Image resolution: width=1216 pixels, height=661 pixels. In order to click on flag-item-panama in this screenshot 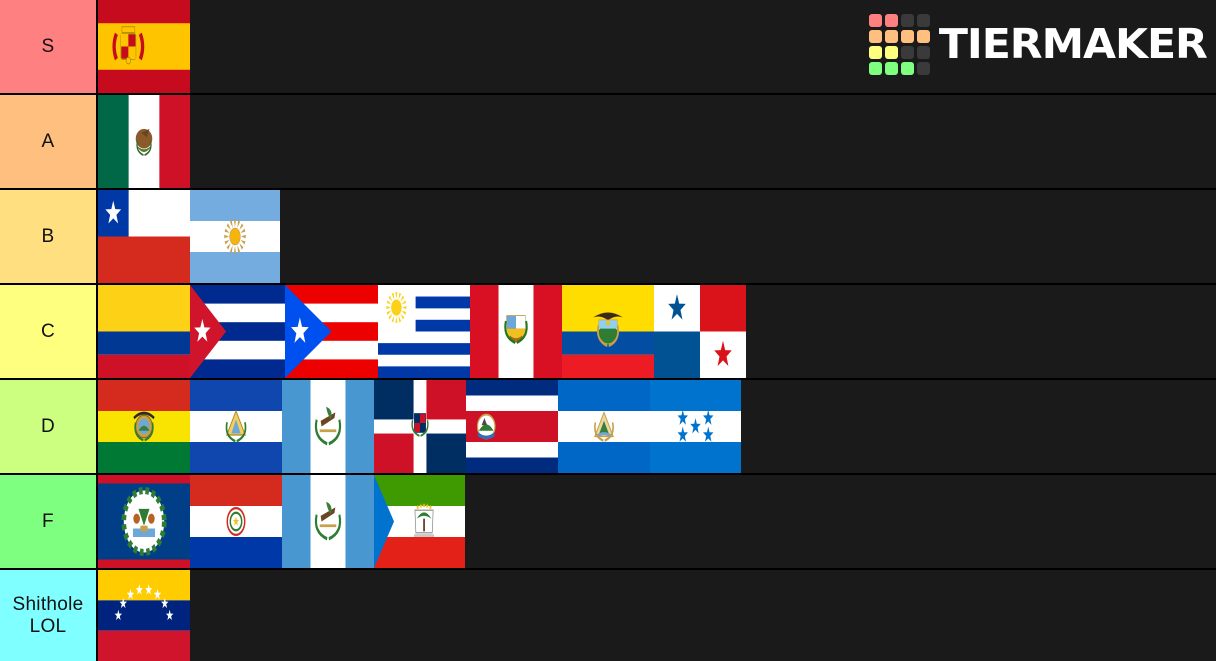, I will do `click(700, 331)`.